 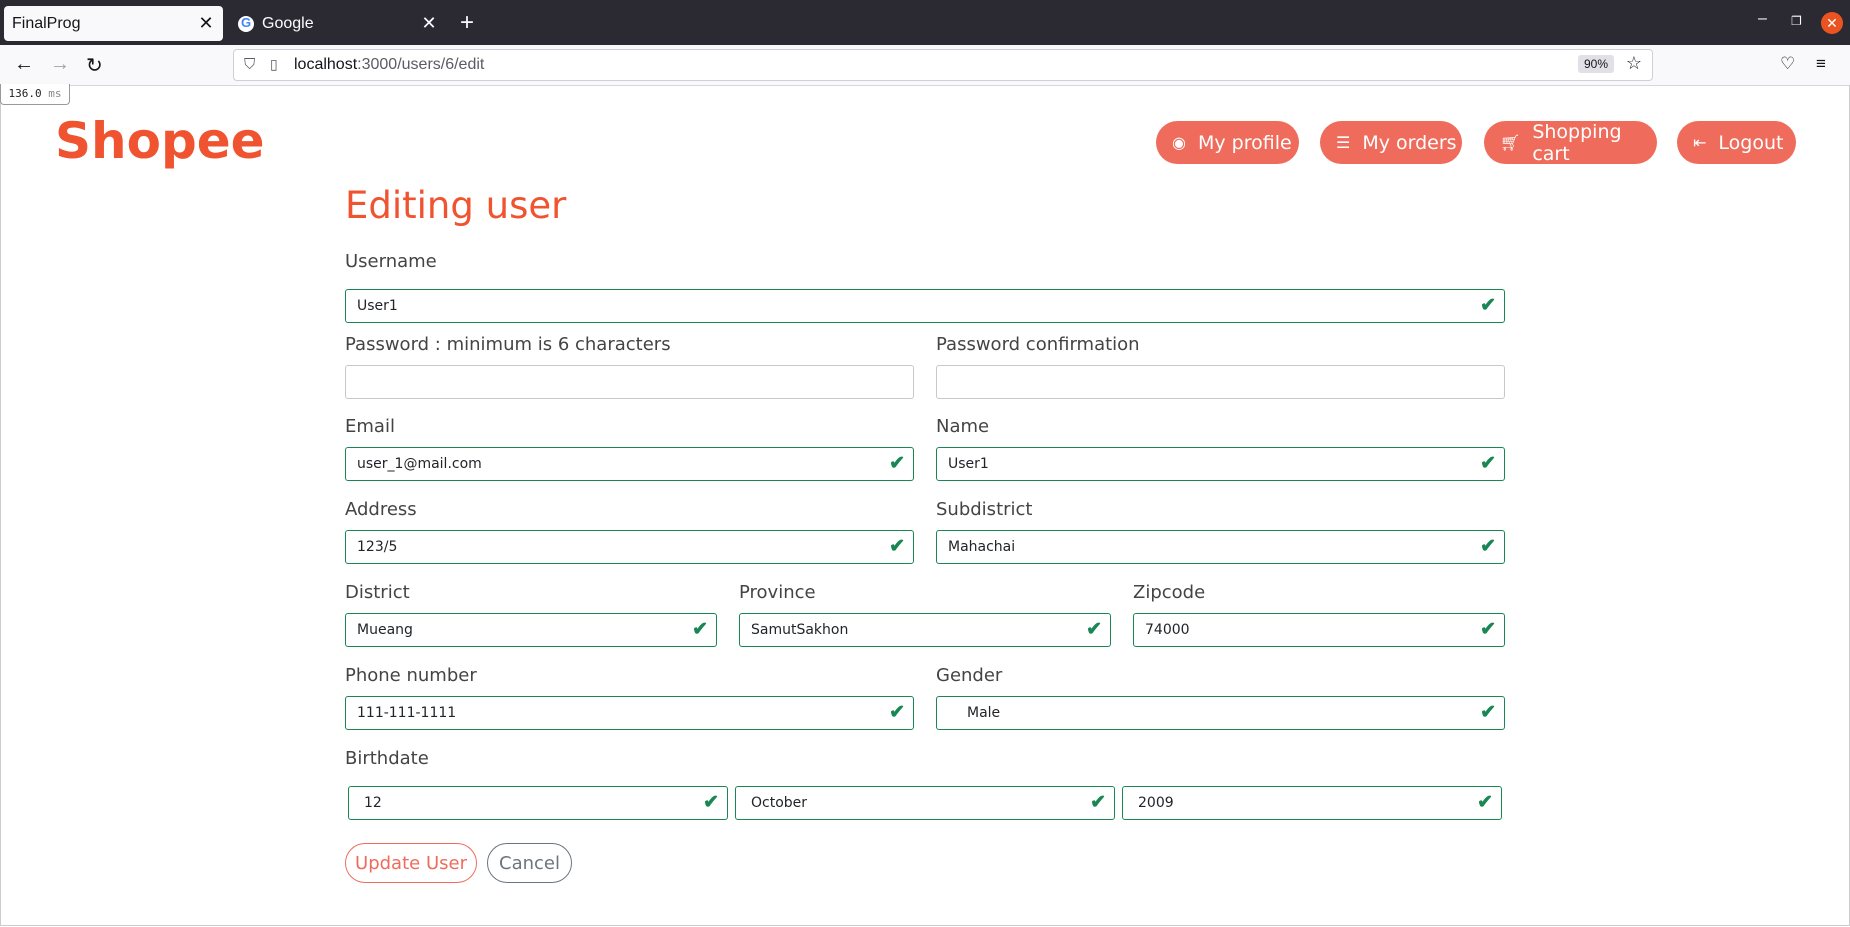 I want to click on browser-tab-bar: FinalProg ✕ Google ✕ + – ❐ ✕, so click(x=925, y=22).